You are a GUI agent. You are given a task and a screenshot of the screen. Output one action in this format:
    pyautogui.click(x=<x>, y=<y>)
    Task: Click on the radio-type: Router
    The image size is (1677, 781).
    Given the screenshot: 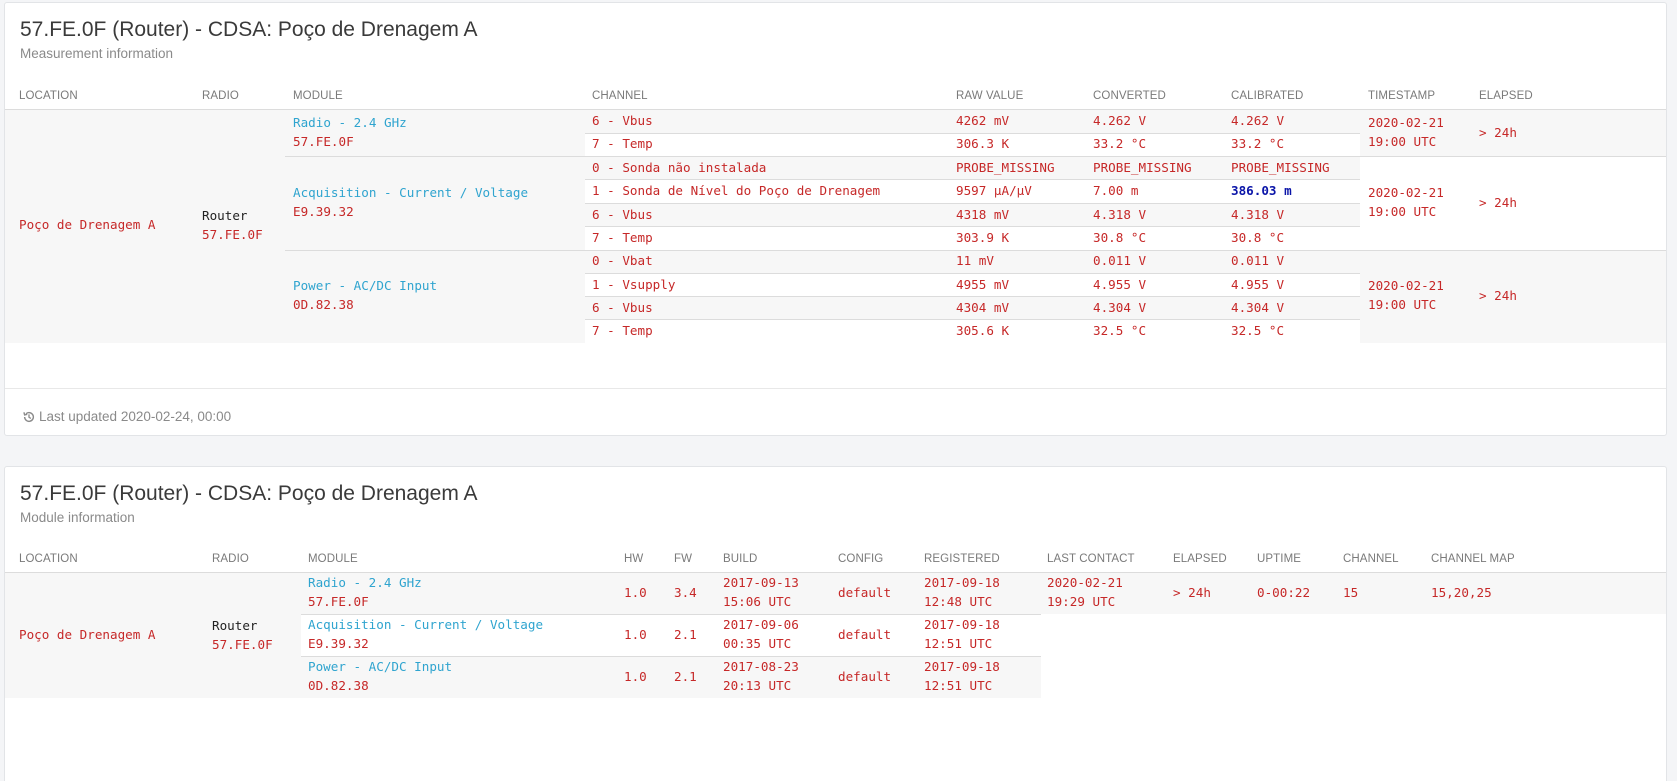 What is the action you would take?
    pyautogui.click(x=225, y=215)
    